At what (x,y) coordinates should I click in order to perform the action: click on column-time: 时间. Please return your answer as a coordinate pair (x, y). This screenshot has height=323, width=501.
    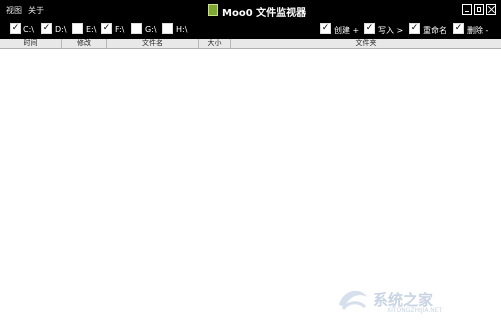
    Looking at the image, I should click on (31, 43).